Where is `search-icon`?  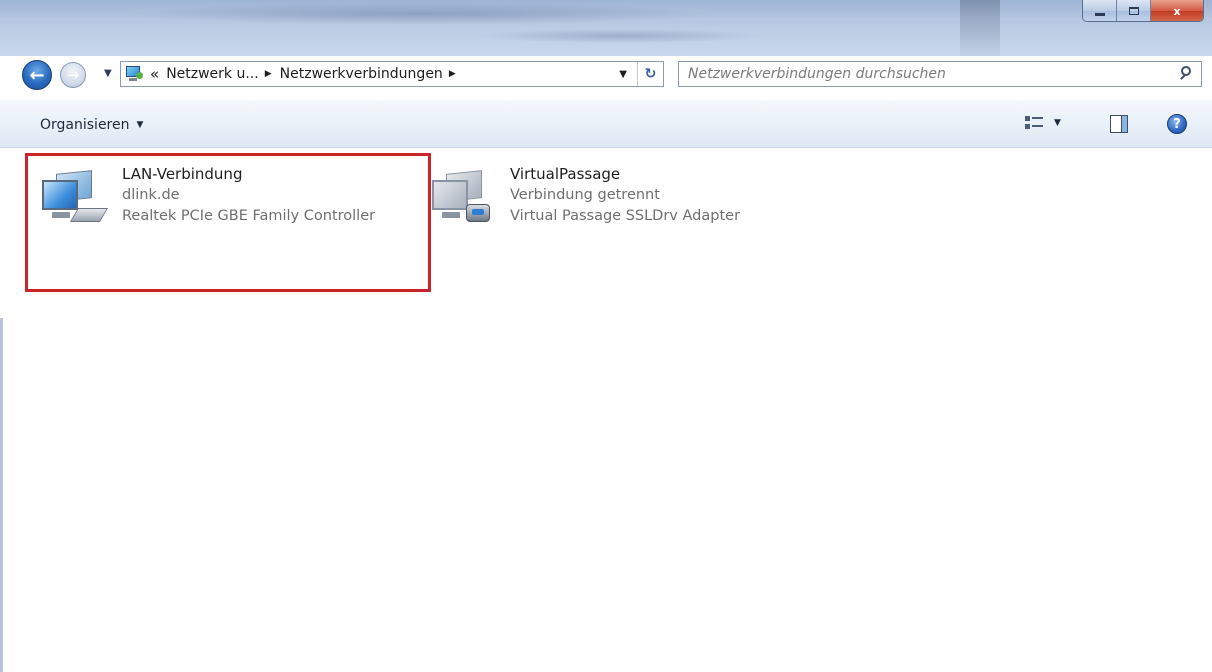
search-icon is located at coordinates (1188, 74).